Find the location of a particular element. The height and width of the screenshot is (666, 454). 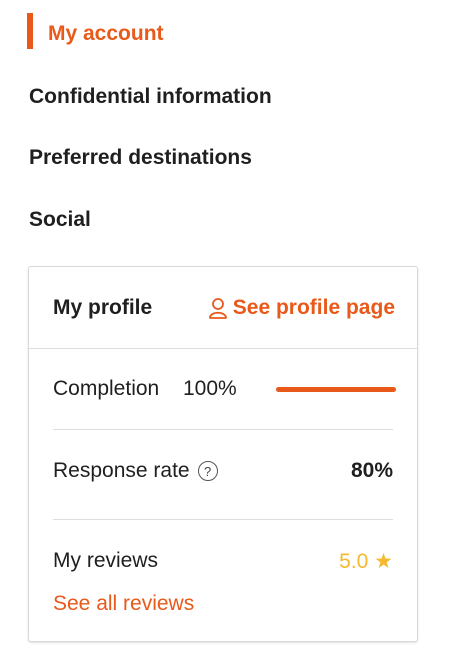

question-circle-icon: ? is located at coordinates (207, 471).